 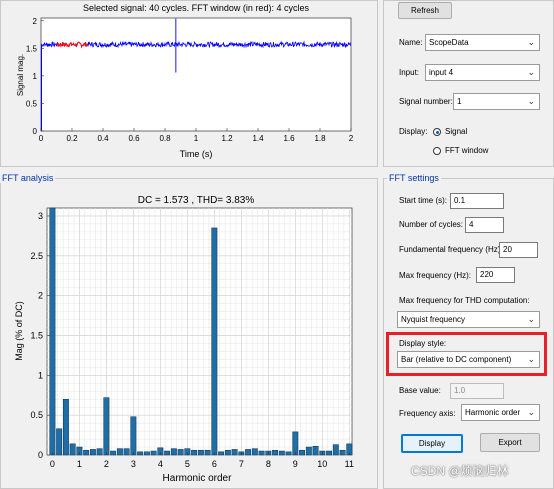 What do you see at coordinates (459, 101) in the screenshot?
I see `signal-number-value: 1` at bounding box center [459, 101].